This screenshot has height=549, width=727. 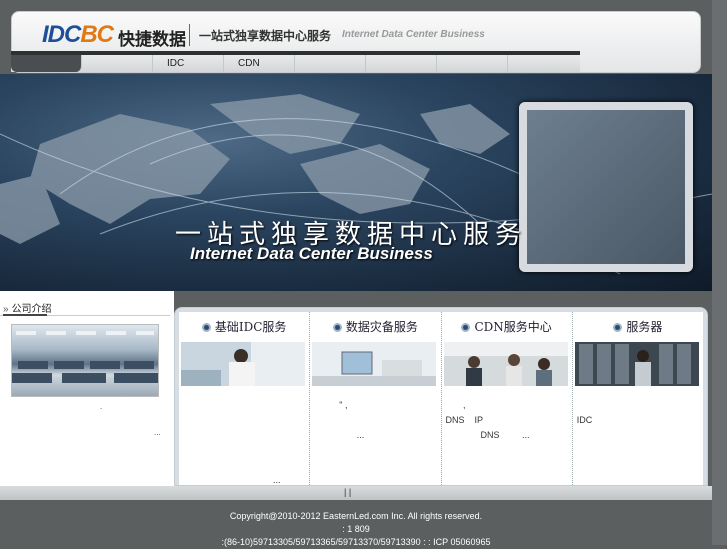 What do you see at coordinates (97, 34) in the screenshot?
I see `logo-bc: BC` at bounding box center [97, 34].